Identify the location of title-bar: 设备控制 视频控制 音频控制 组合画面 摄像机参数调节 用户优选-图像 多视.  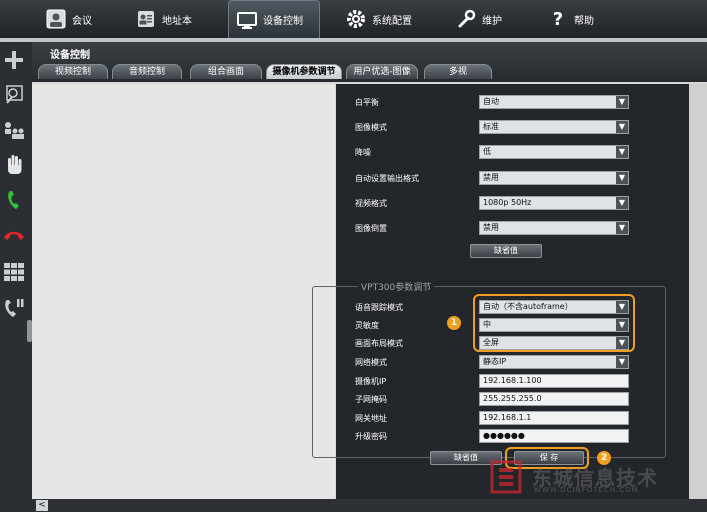
(369, 62).